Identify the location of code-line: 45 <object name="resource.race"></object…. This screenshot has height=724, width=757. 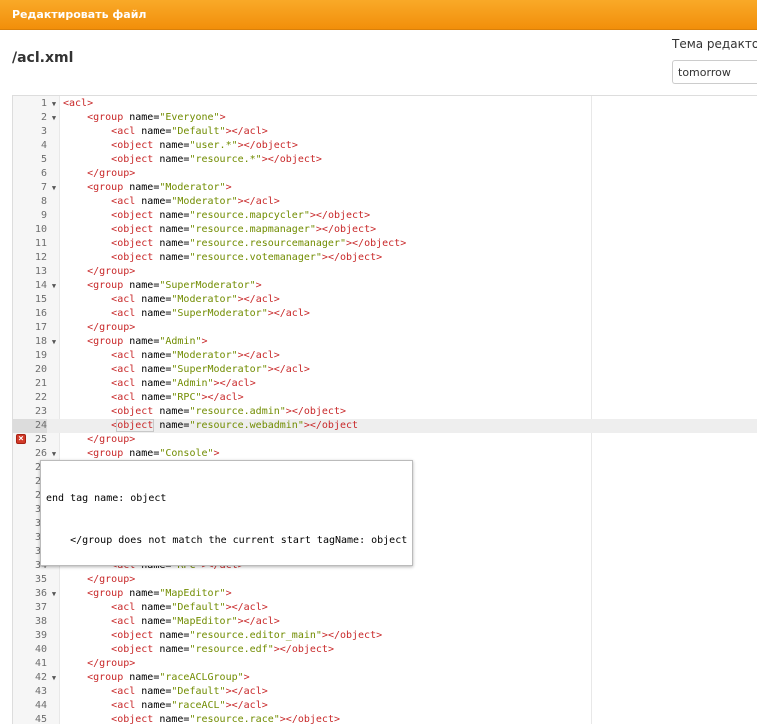
(385, 718).